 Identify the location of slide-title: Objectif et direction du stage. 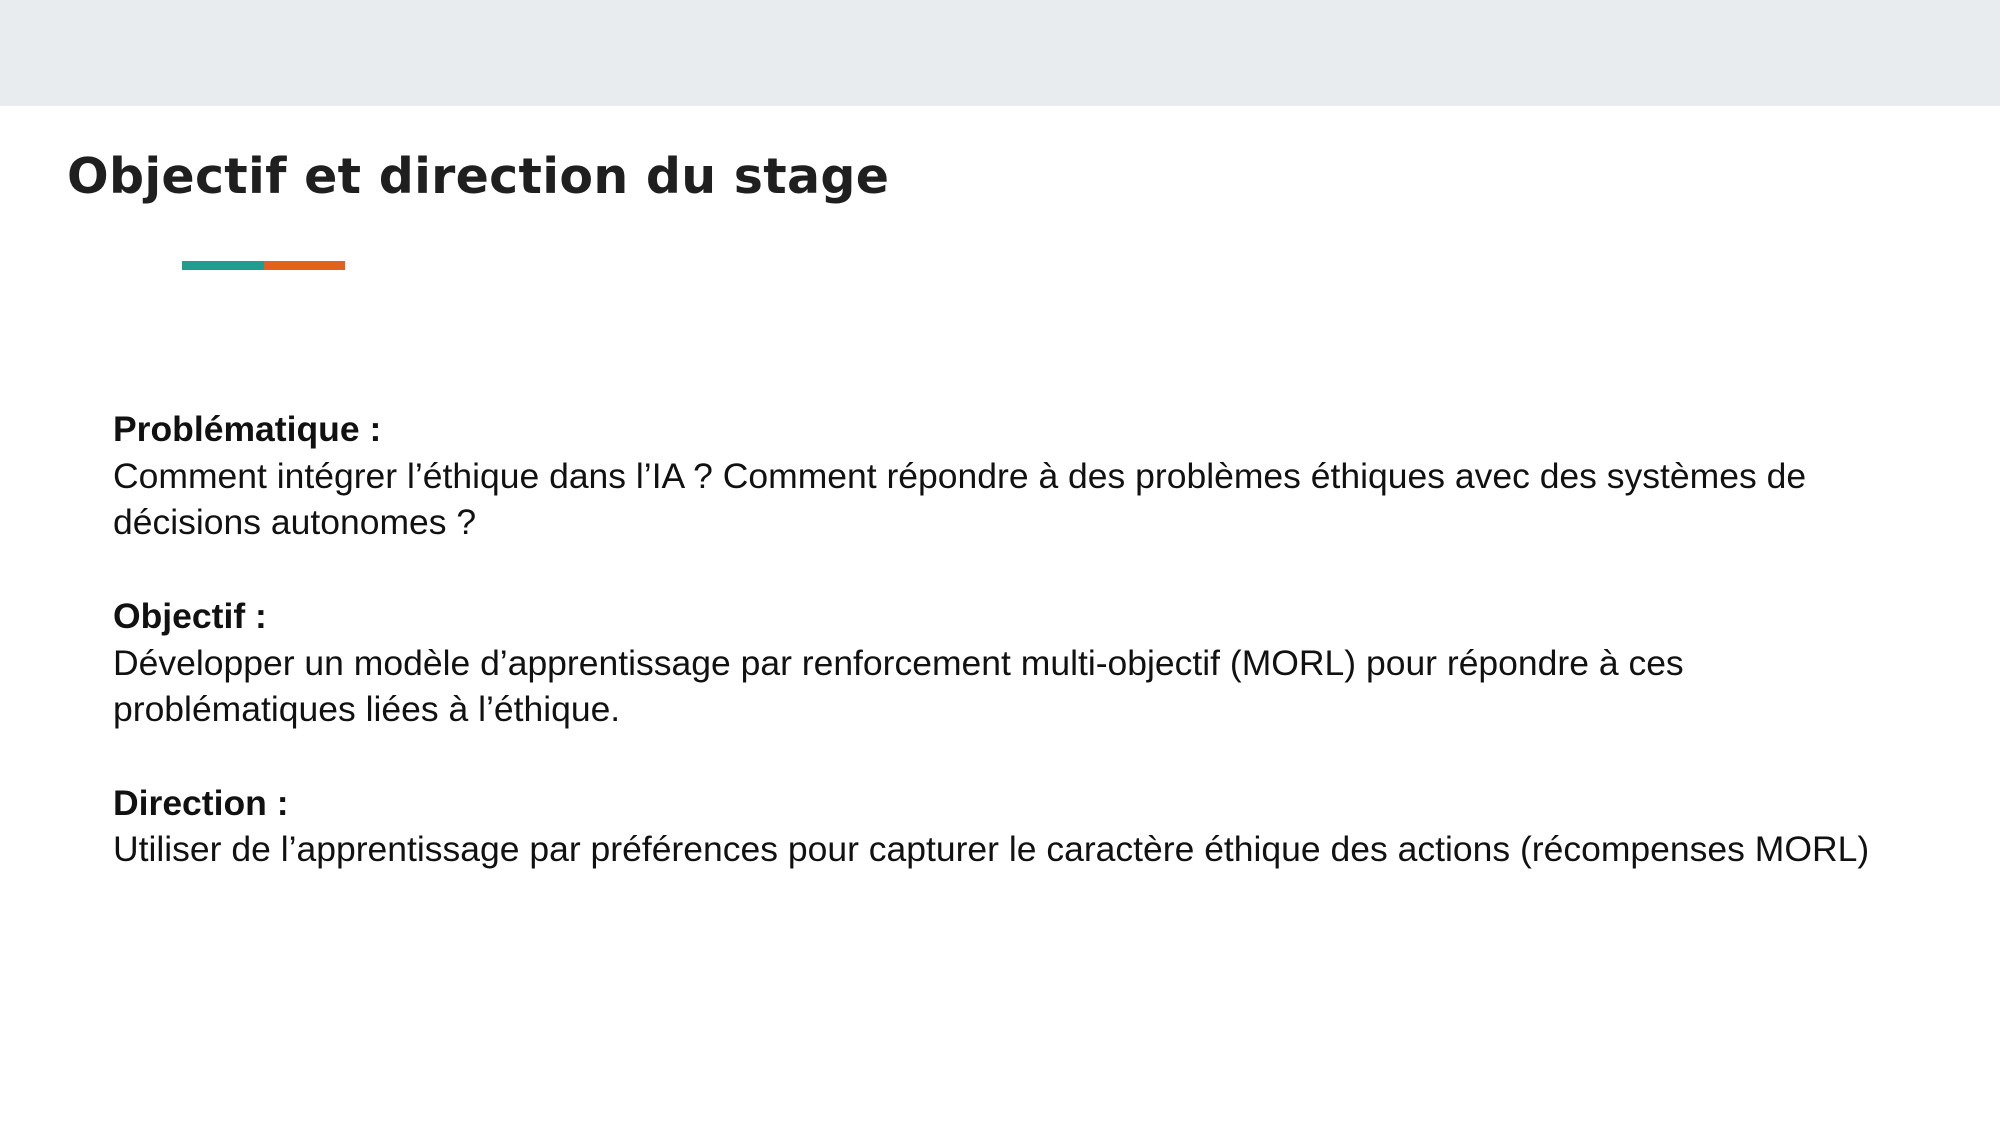
(478, 176).